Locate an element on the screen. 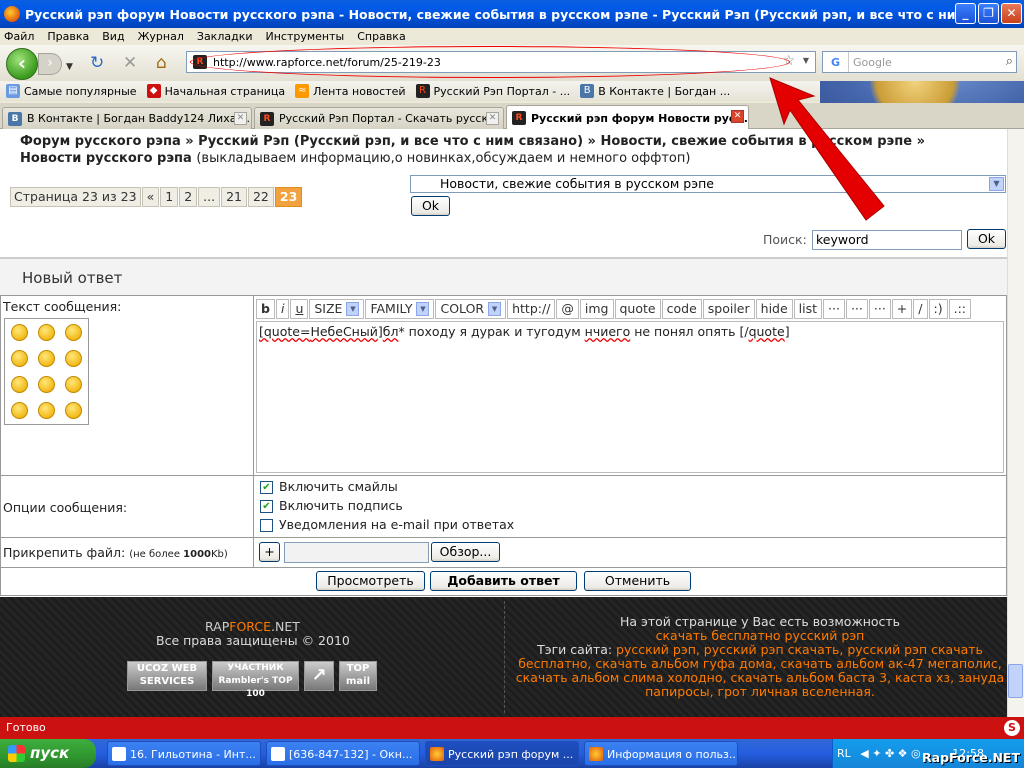 The width and height of the screenshot is (1024, 768). forum-select: Новости, свежие события в русском рэпе ▼ is located at coordinates (708, 184).